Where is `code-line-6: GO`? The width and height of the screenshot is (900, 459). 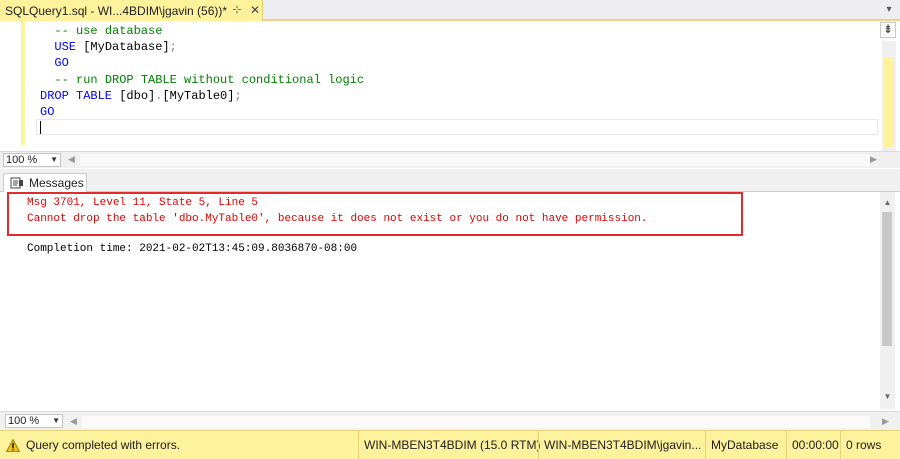 code-line-6: GO is located at coordinates (47, 111).